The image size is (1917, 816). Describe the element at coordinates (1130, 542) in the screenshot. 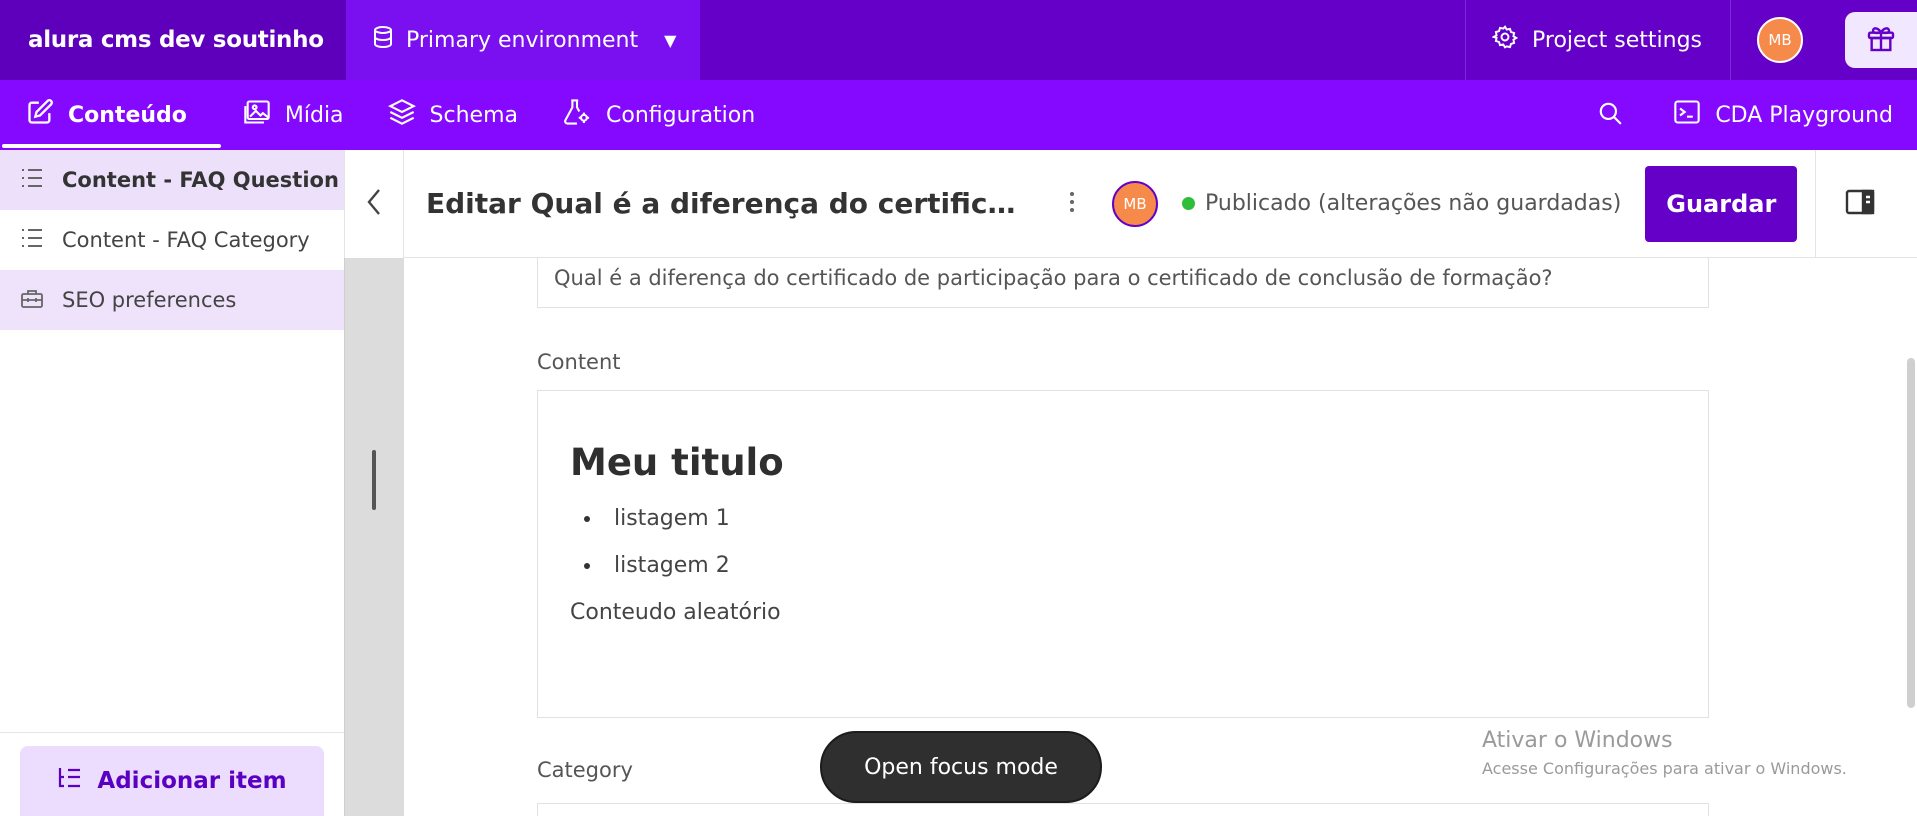

I see `content-list: listagem 1 listagem 2` at that location.